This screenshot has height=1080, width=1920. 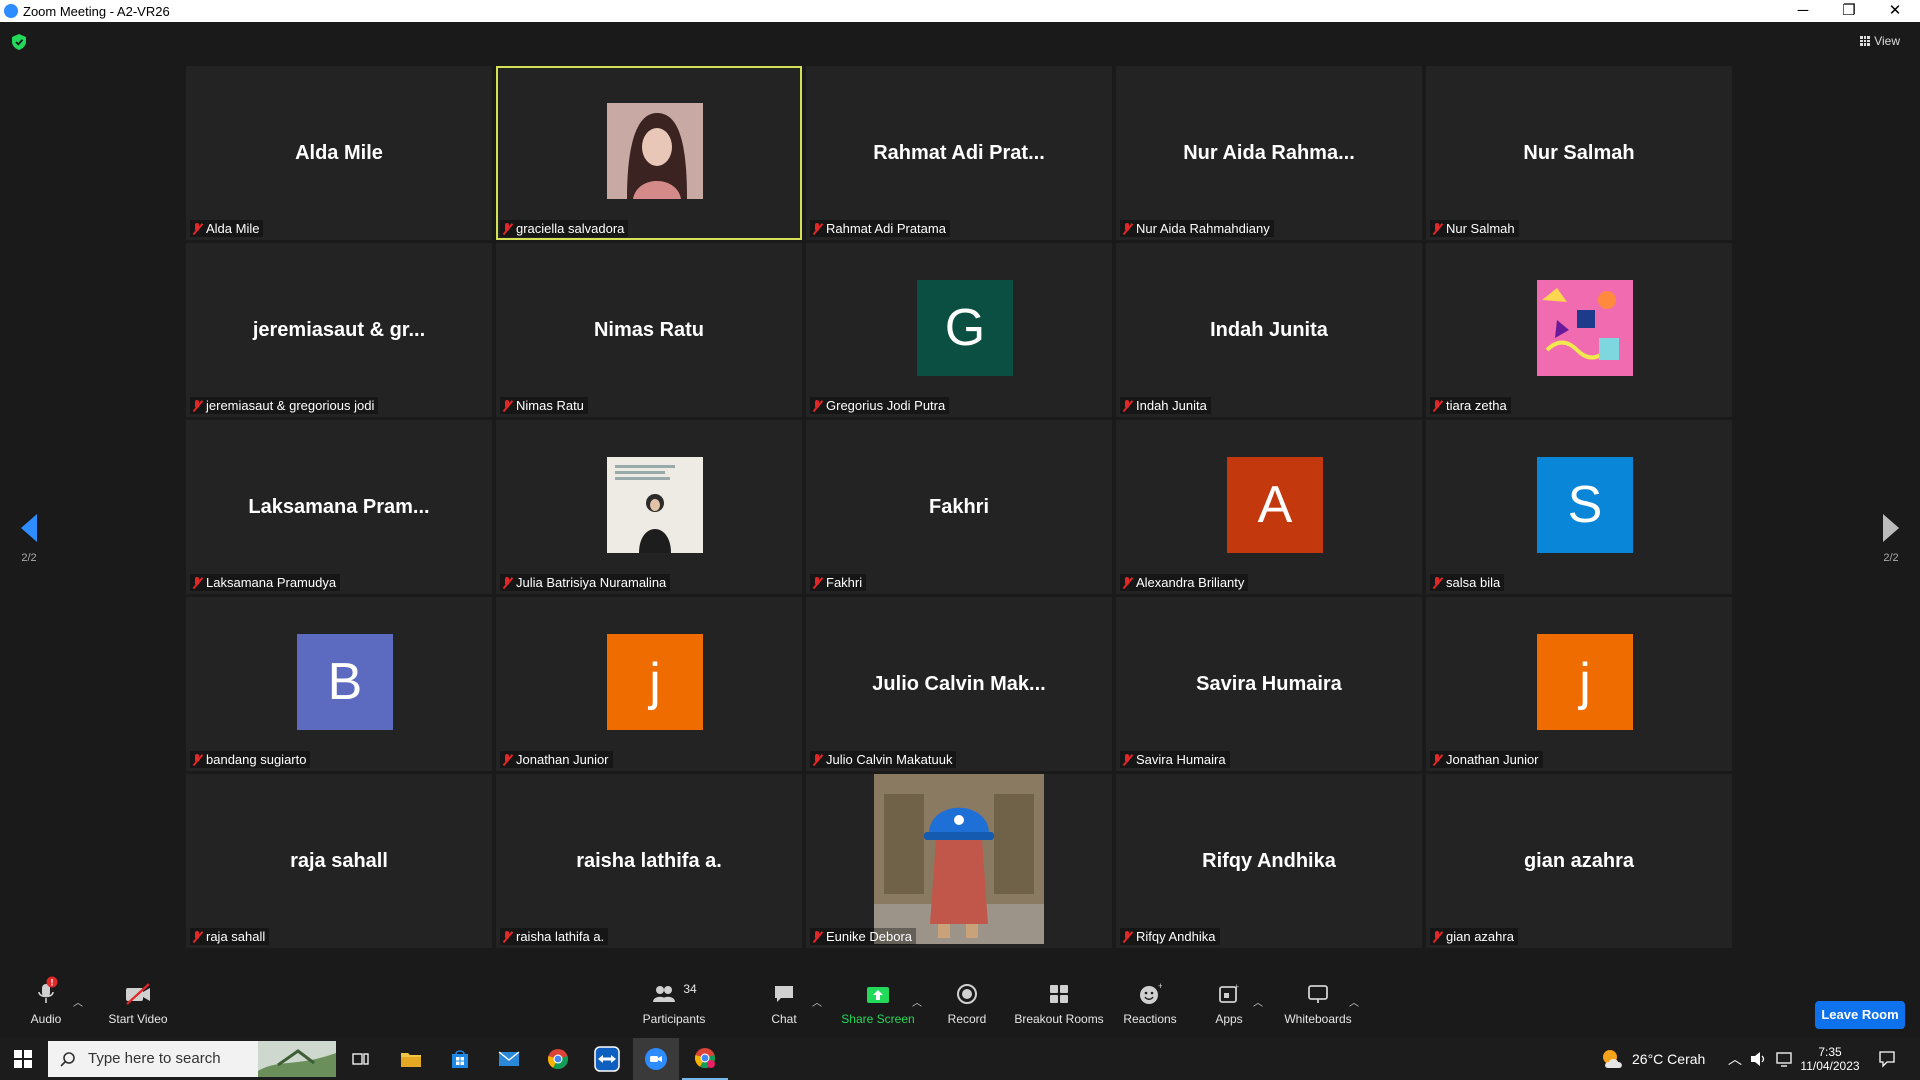 I want to click on participant-name: Fakhri, so click(x=844, y=582).